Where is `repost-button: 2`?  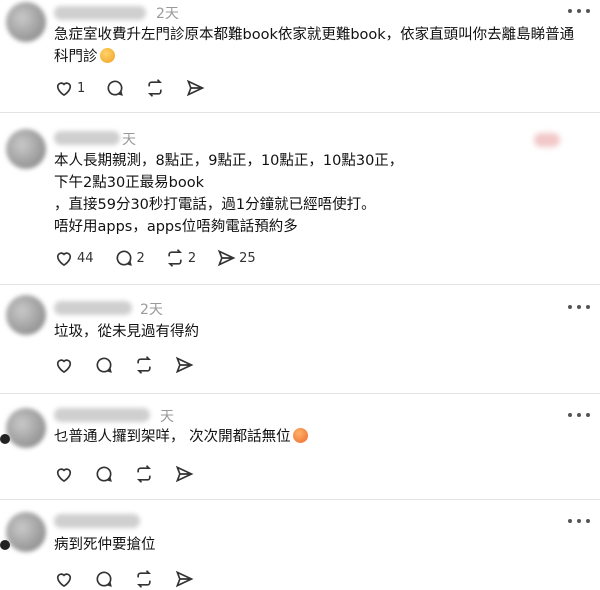
repost-button: 2 is located at coordinates (180, 258).